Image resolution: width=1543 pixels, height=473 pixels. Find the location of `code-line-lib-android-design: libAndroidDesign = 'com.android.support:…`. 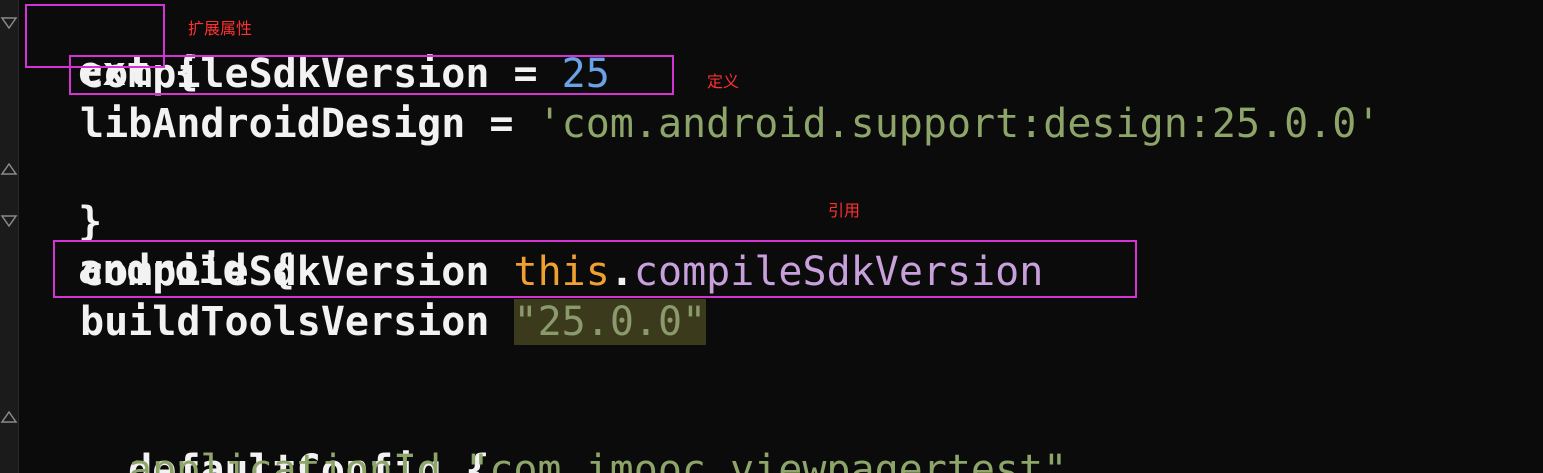

code-line-lib-android-design: libAndroidDesign = 'com.android.support:… is located at coordinates (730, 124).